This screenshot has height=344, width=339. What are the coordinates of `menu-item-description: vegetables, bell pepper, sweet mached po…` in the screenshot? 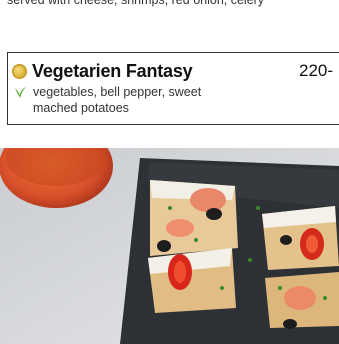 It's located at (117, 100).